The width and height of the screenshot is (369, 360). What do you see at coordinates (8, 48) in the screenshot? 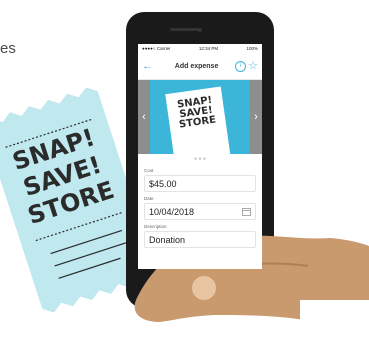
I see `edge-text: es` at bounding box center [8, 48].